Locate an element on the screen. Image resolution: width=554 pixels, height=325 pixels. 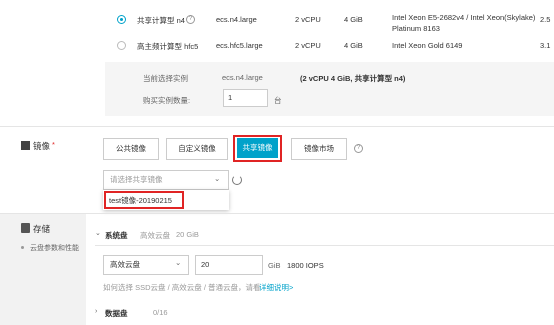
section-divider is located at coordinates (277, 126).